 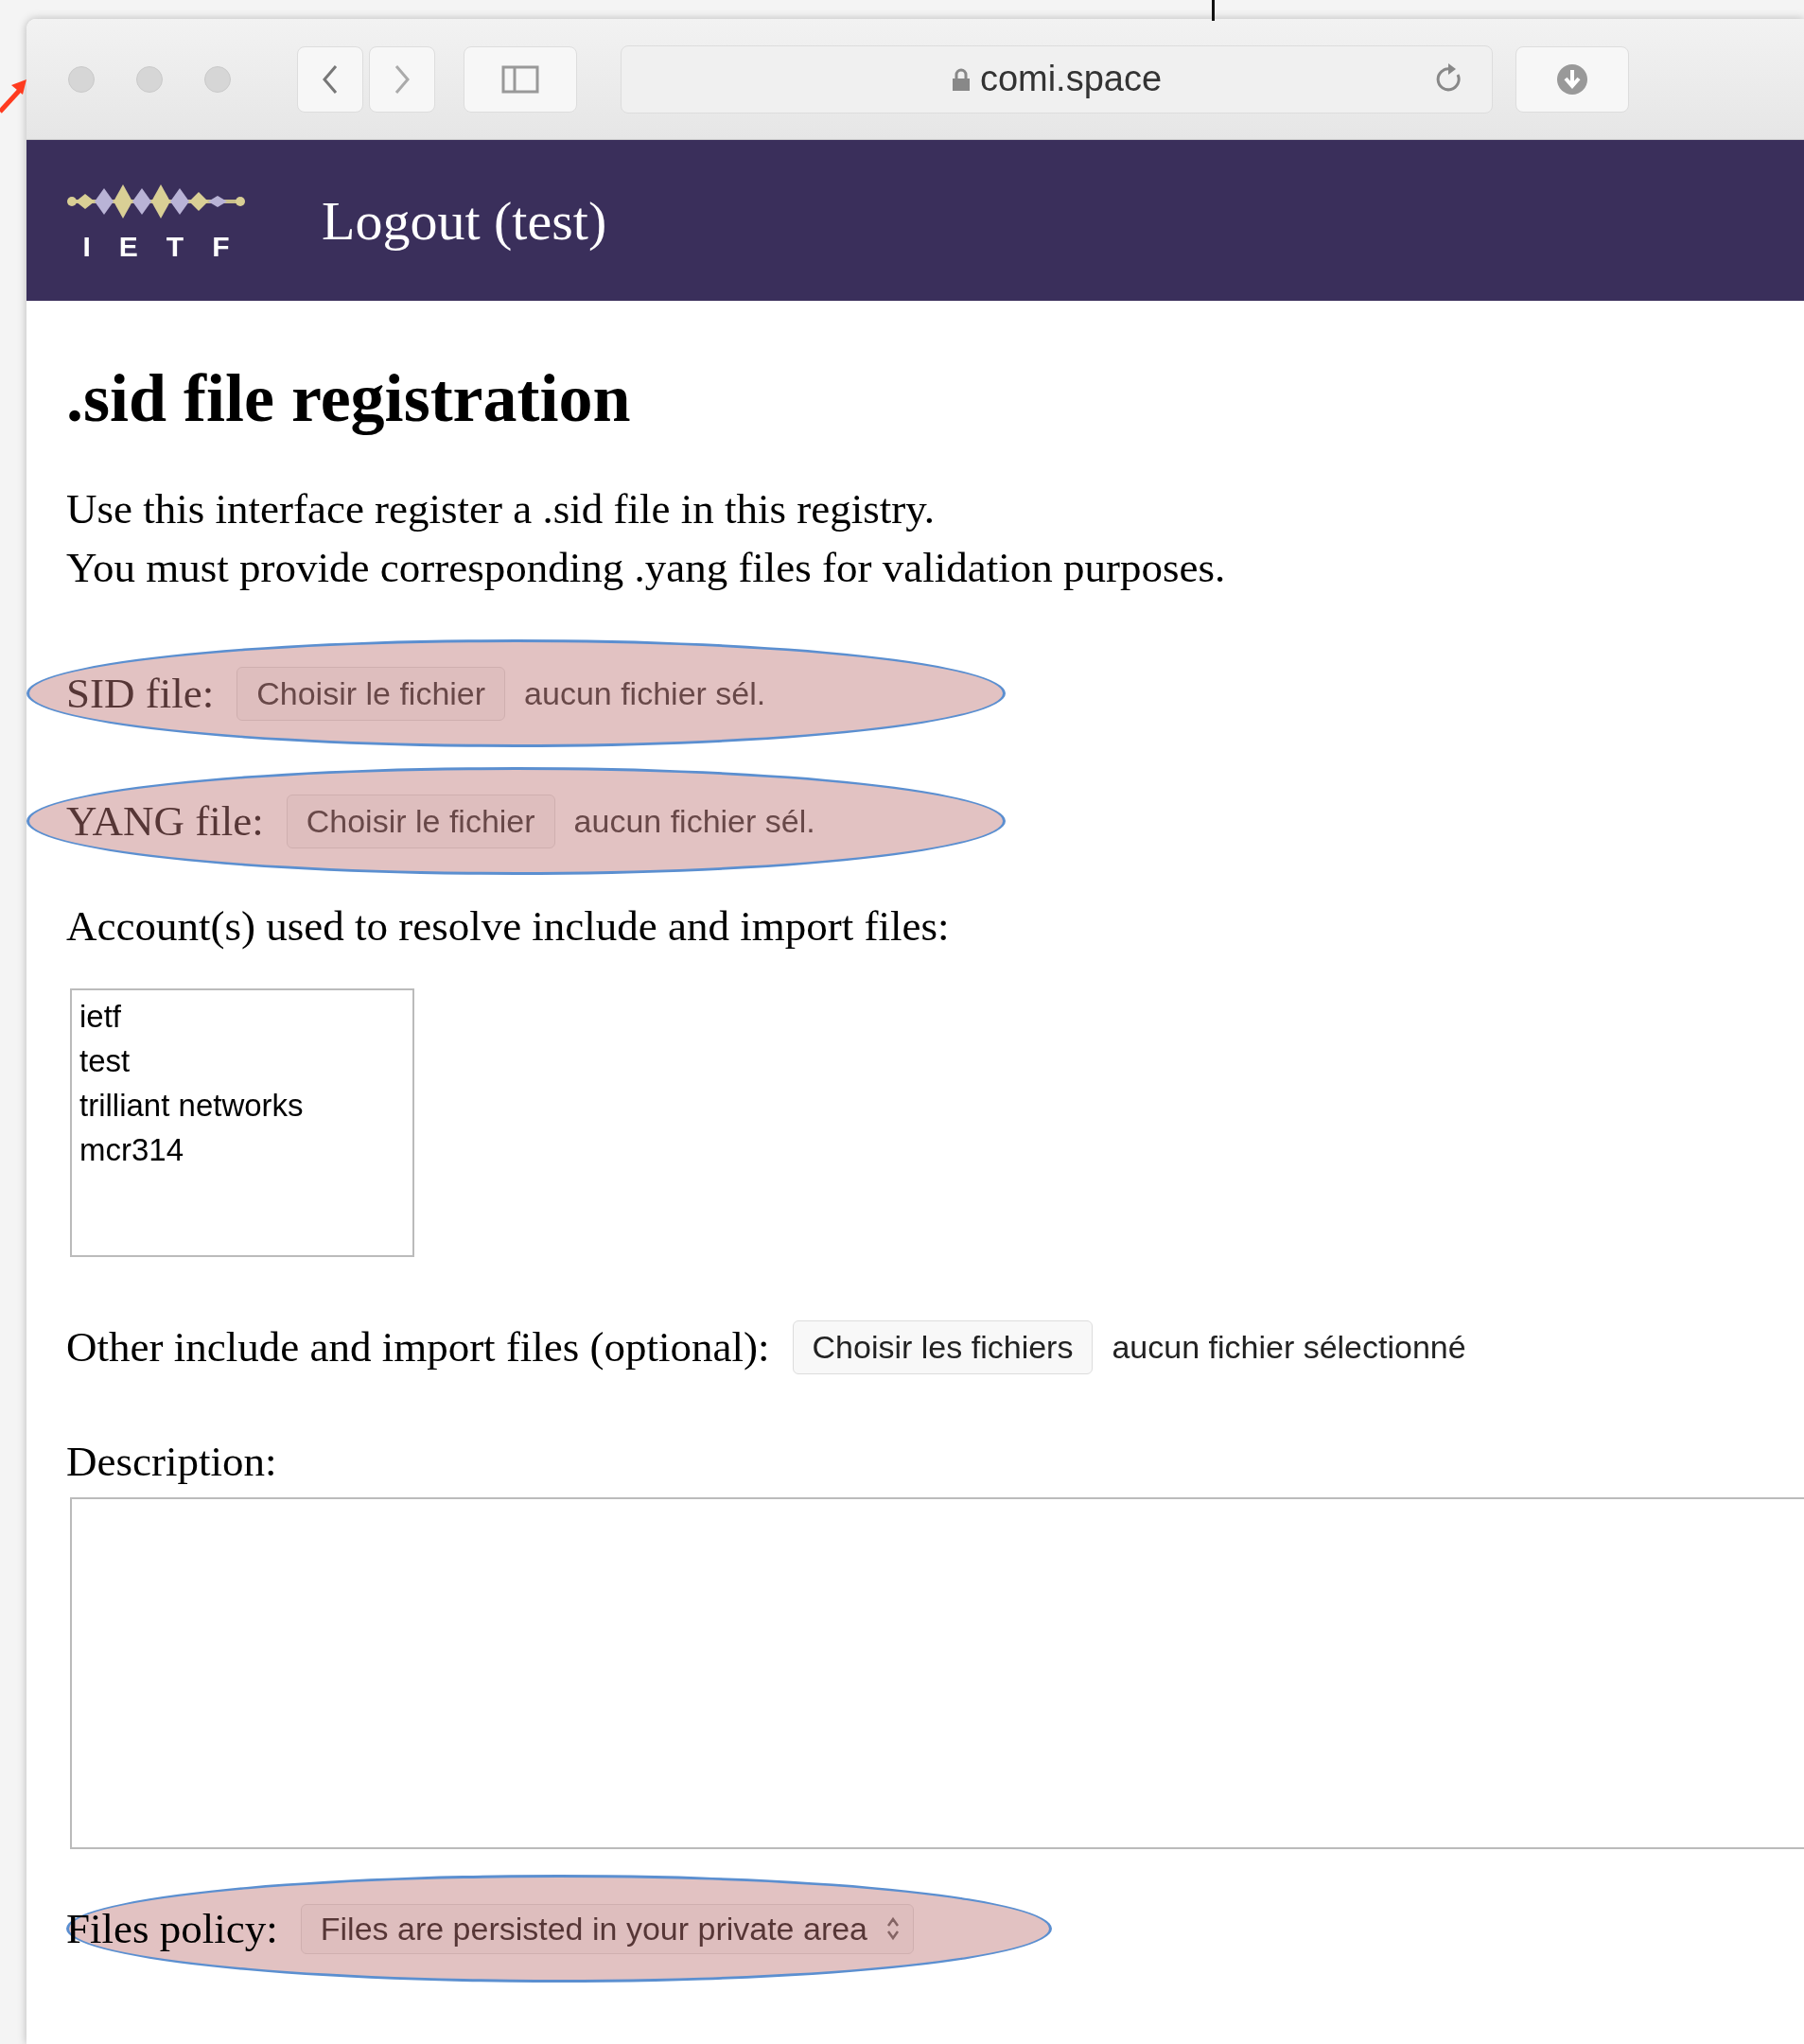 I want to click on chevron-right-icon, so click(x=402, y=79).